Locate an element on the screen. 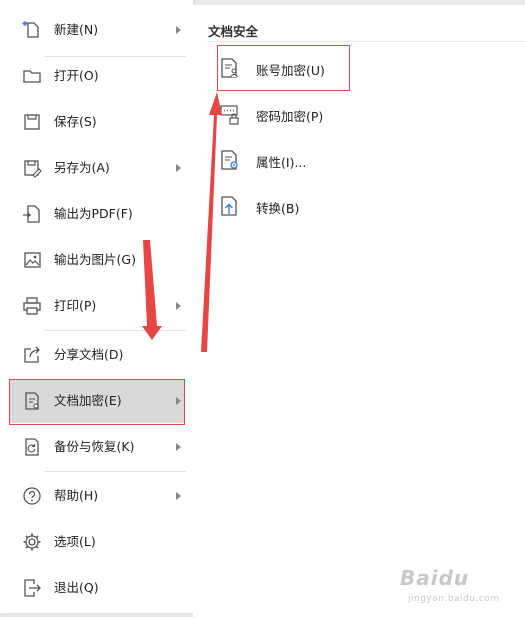 The height and width of the screenshot is (617, 525). submenu-item-label: 密码加密(P) is located at coordinates (290, 116).